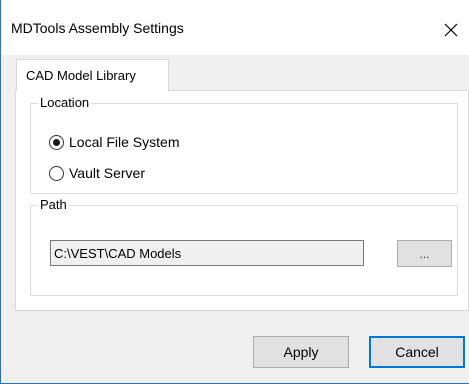 This screenshot has width=469, height=384. Describe the element at coordinates (97, 28) in the screenshot. I see `window-title: MDTools Assembly Settings` at that location.